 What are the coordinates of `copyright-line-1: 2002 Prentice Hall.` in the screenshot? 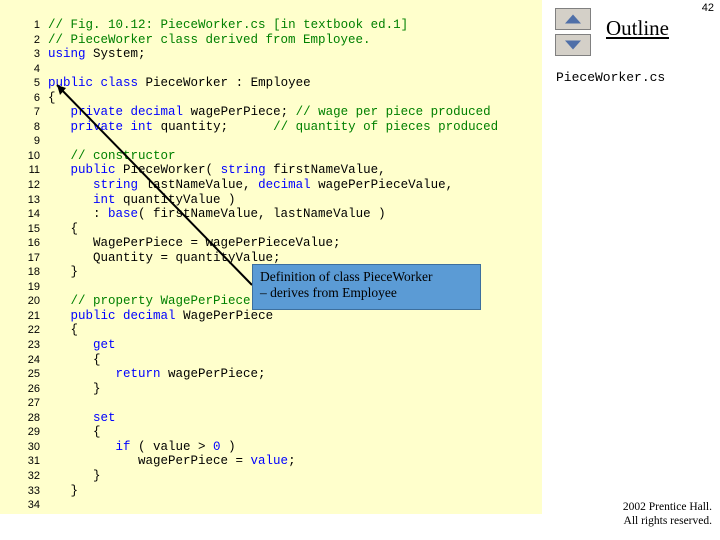 It's located at (667, 507).